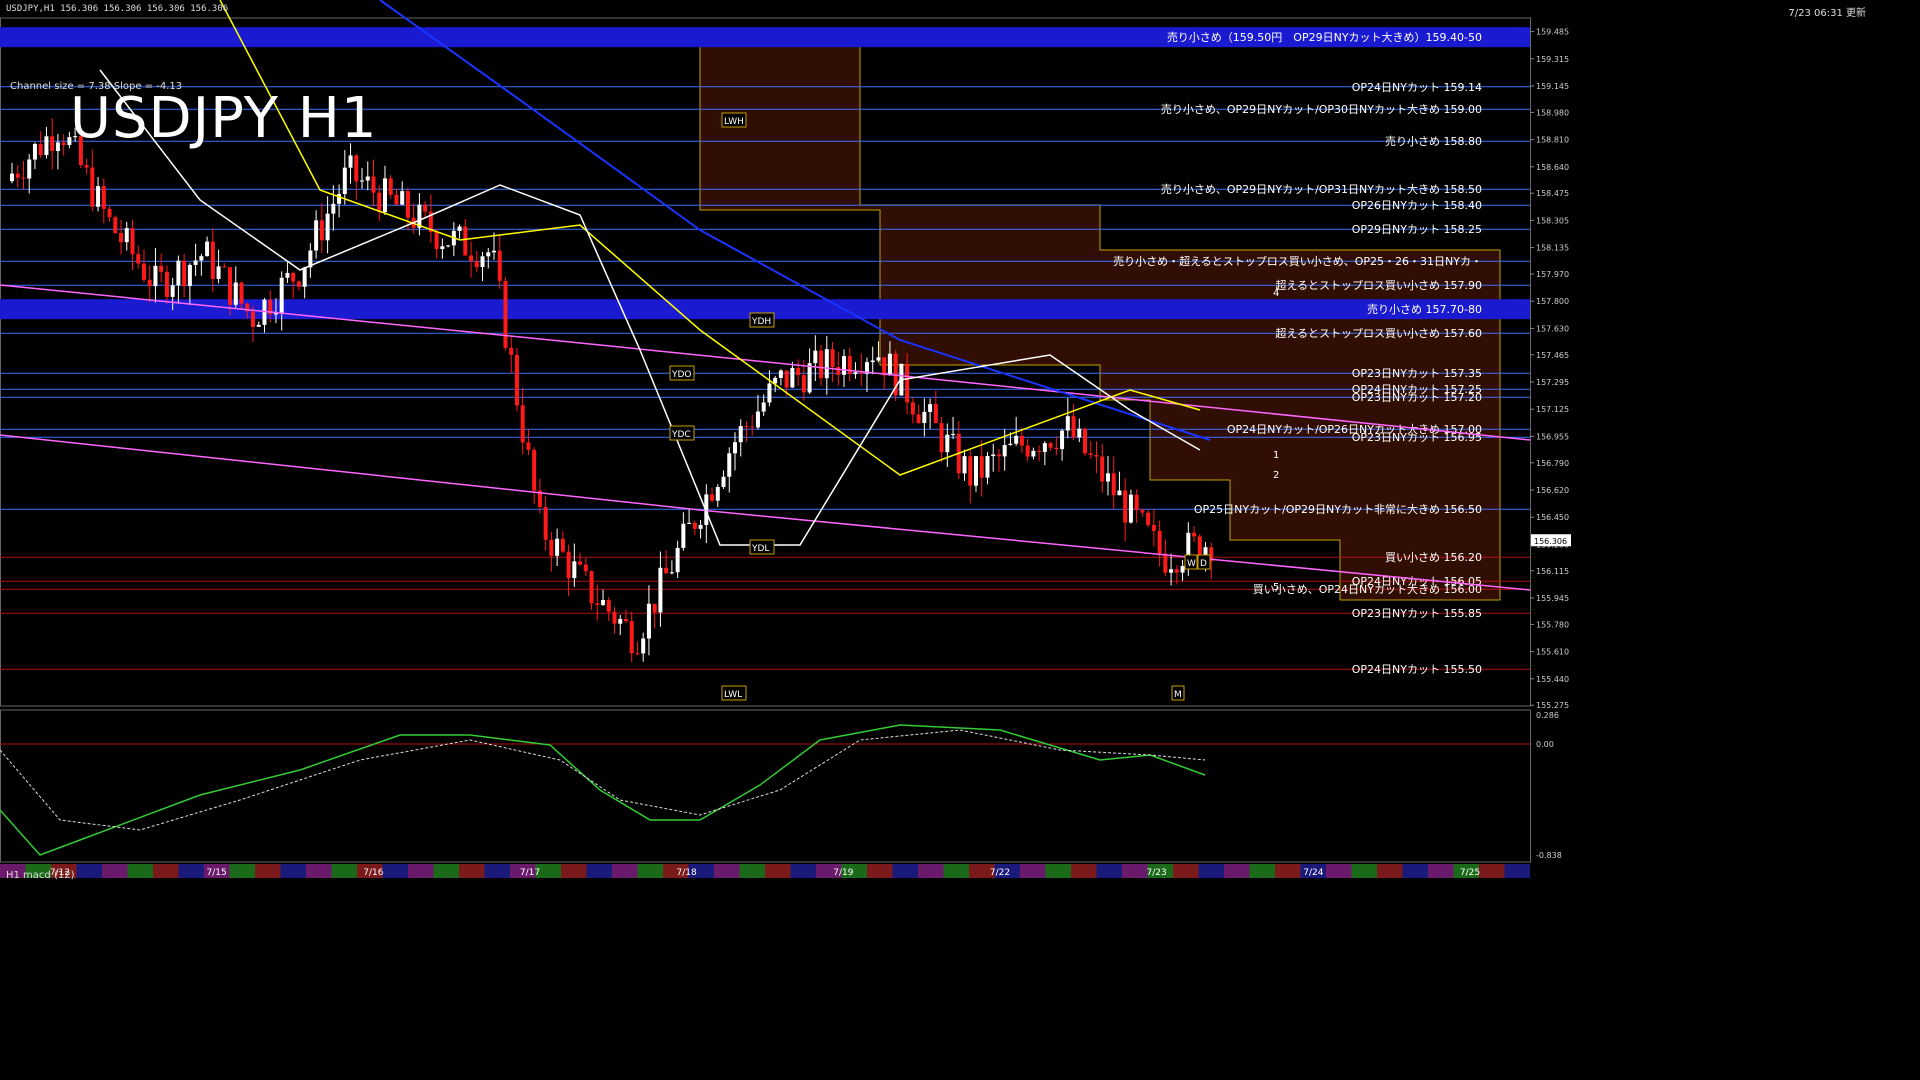 This screenshot has height=1080, width=1920. I want to click on level-label: 買い小さめ 156.20, so click(1433, 557).